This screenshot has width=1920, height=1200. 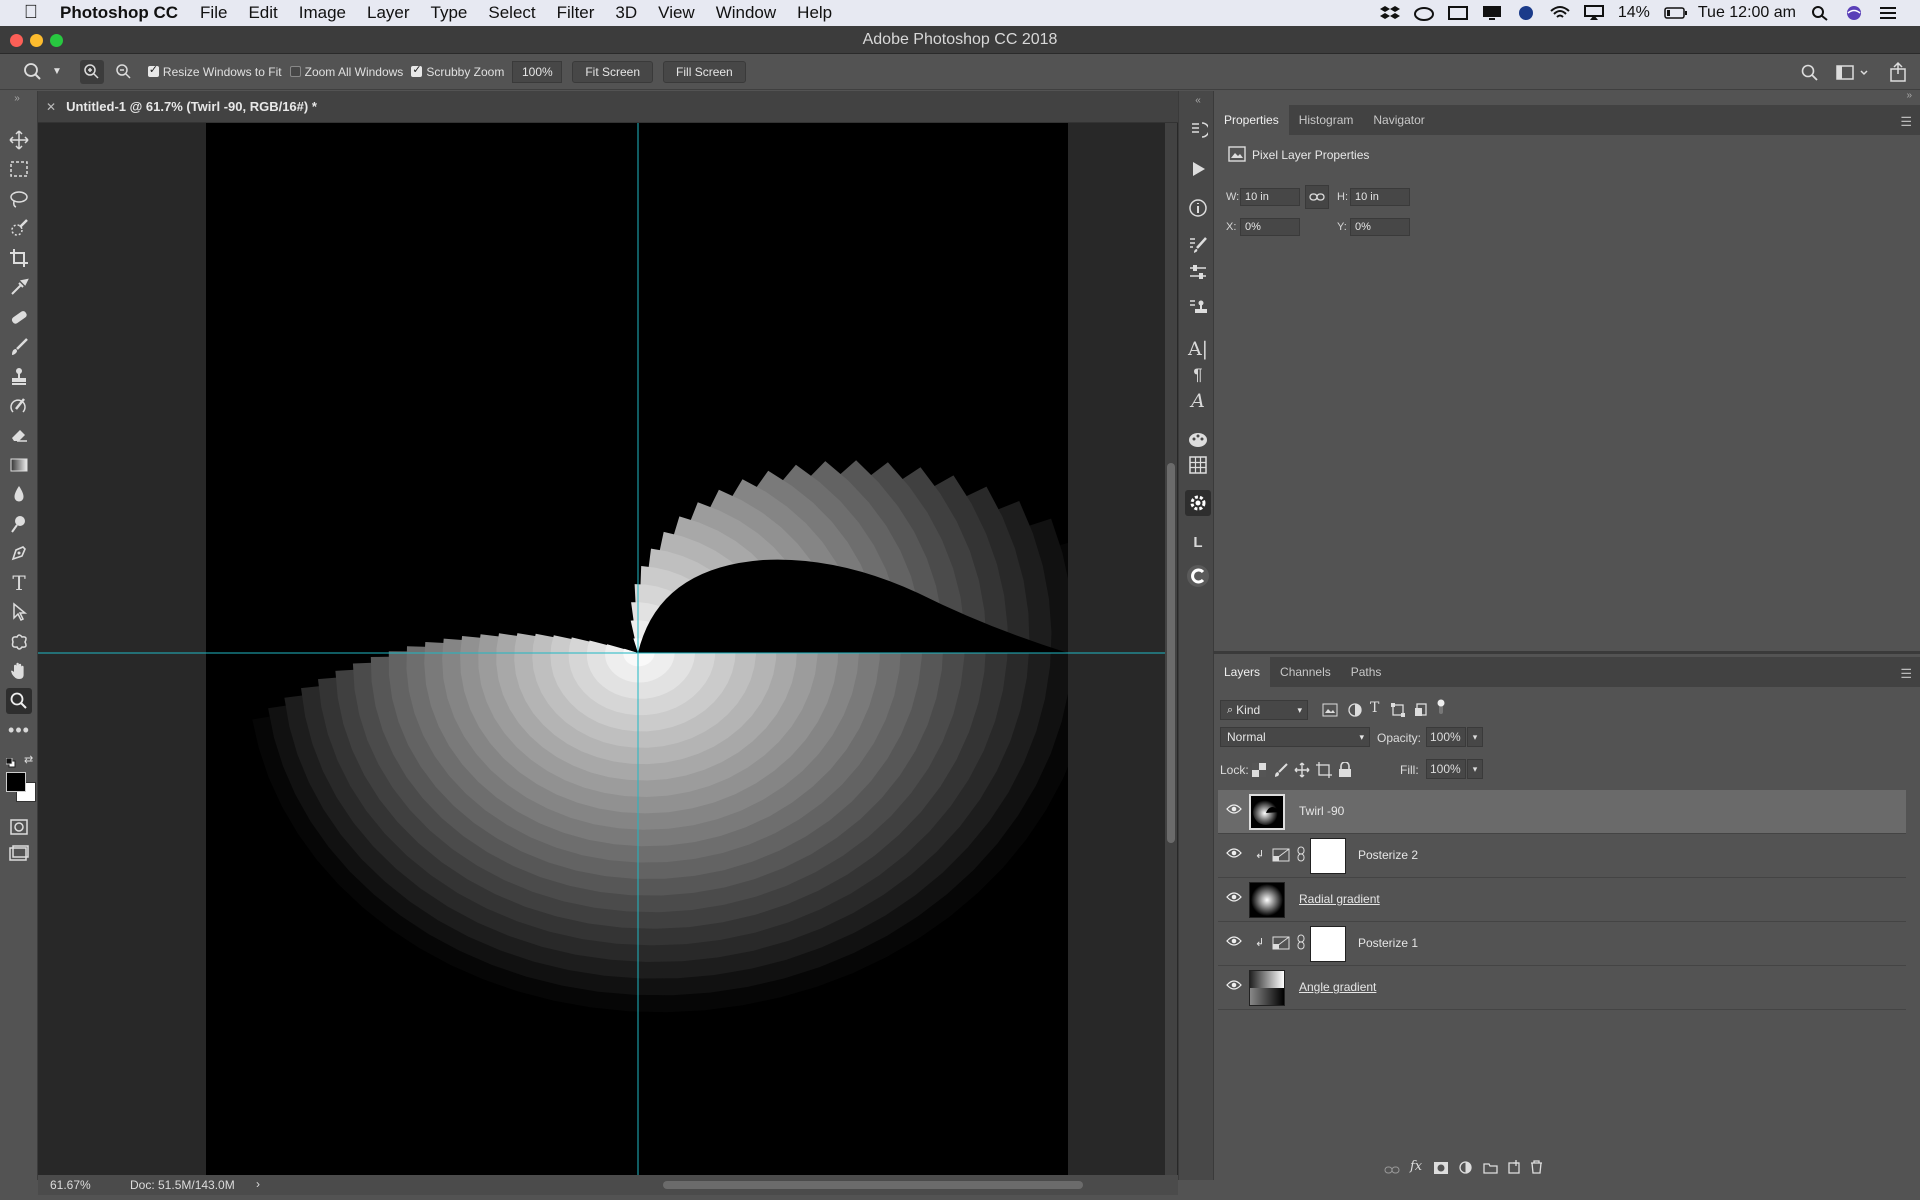 What do you see at coordinates (19, 406) in the screenshot?
I see `history-brush-tool-icon` at bounding box center [19, 406].